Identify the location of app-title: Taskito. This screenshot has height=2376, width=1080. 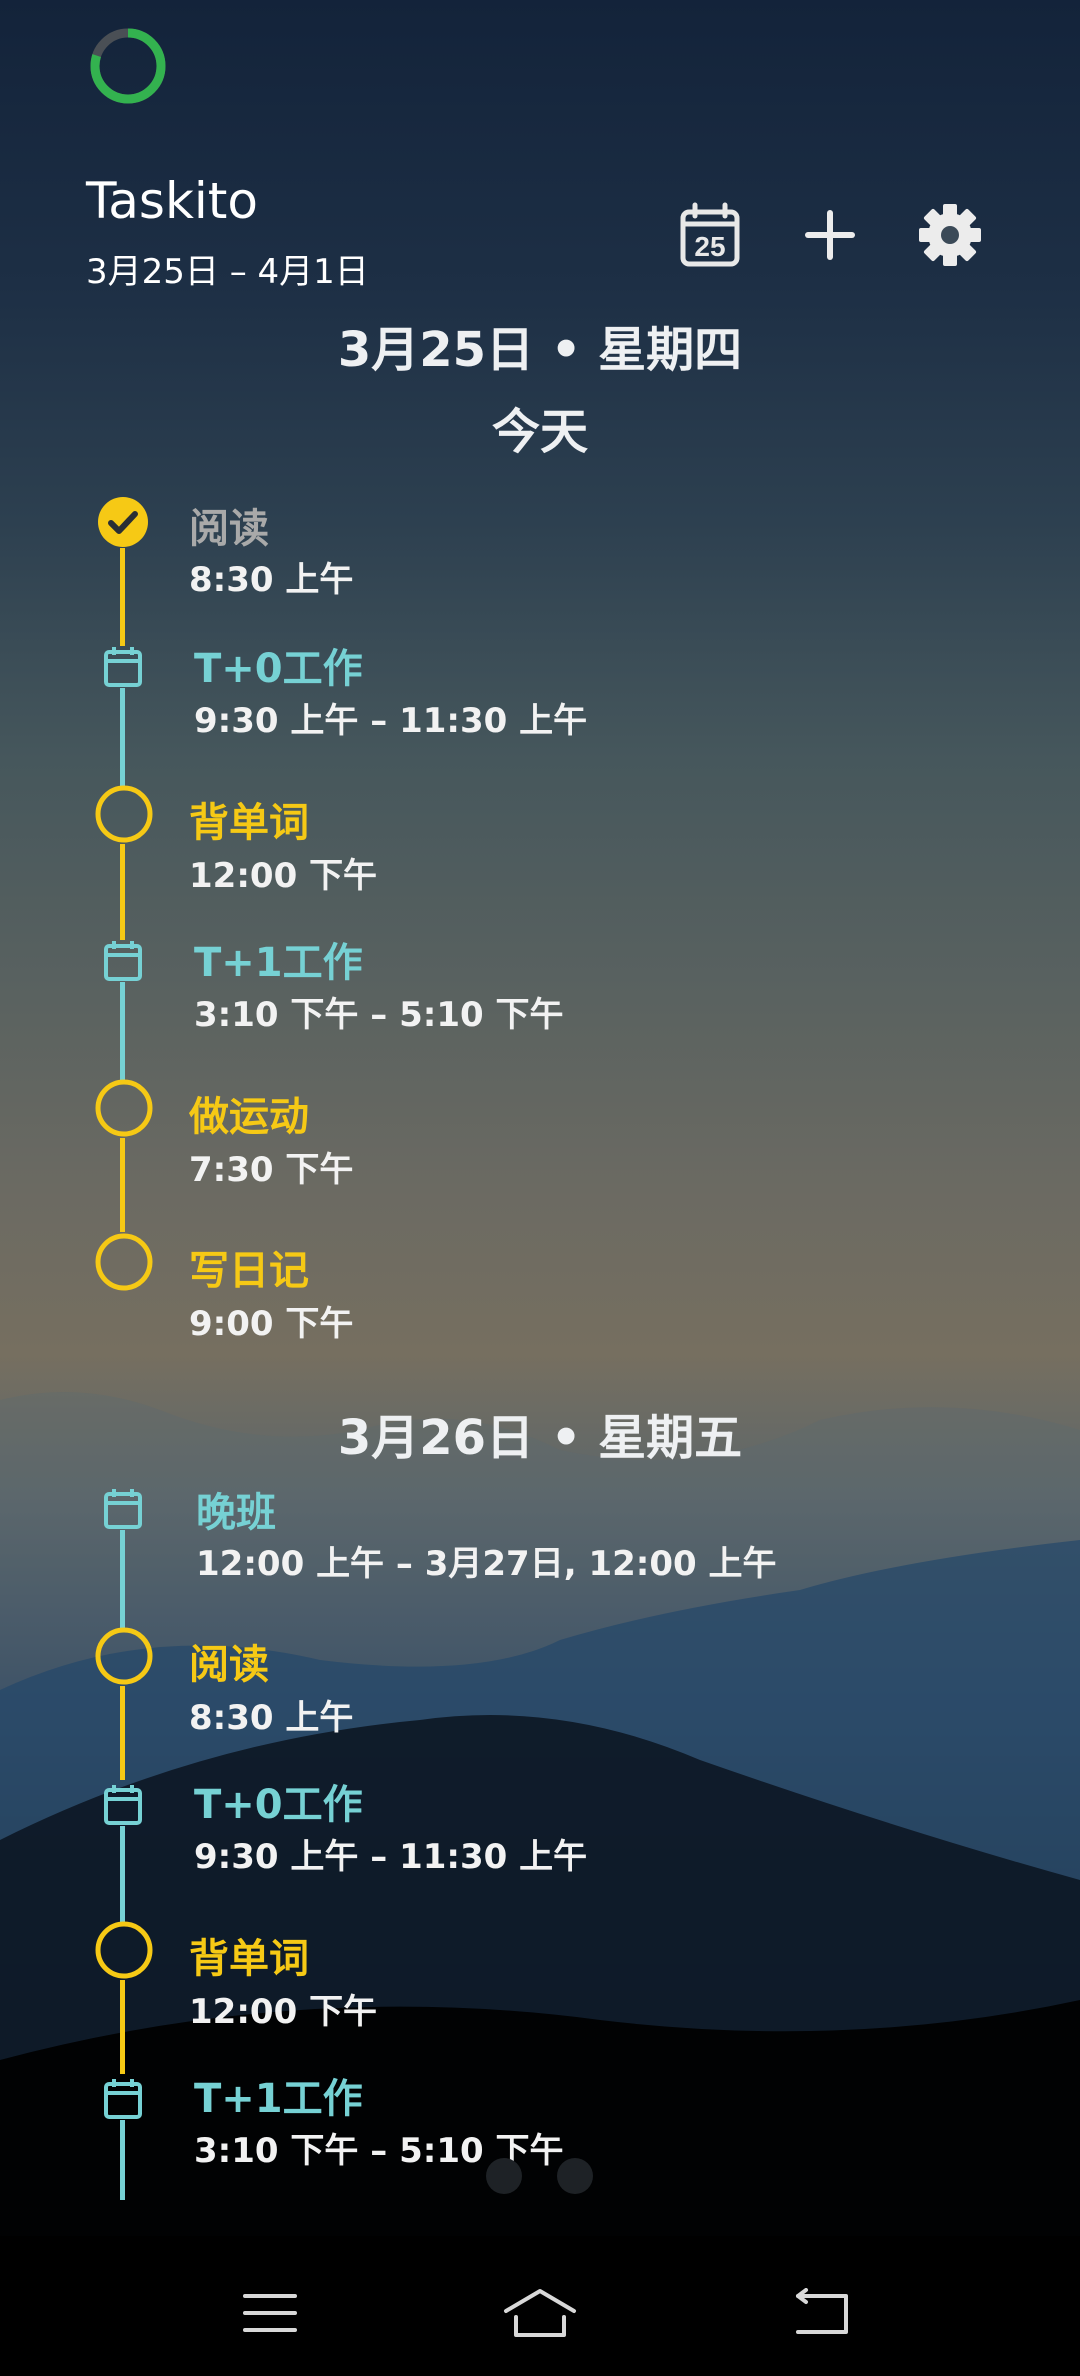
(172, 201).